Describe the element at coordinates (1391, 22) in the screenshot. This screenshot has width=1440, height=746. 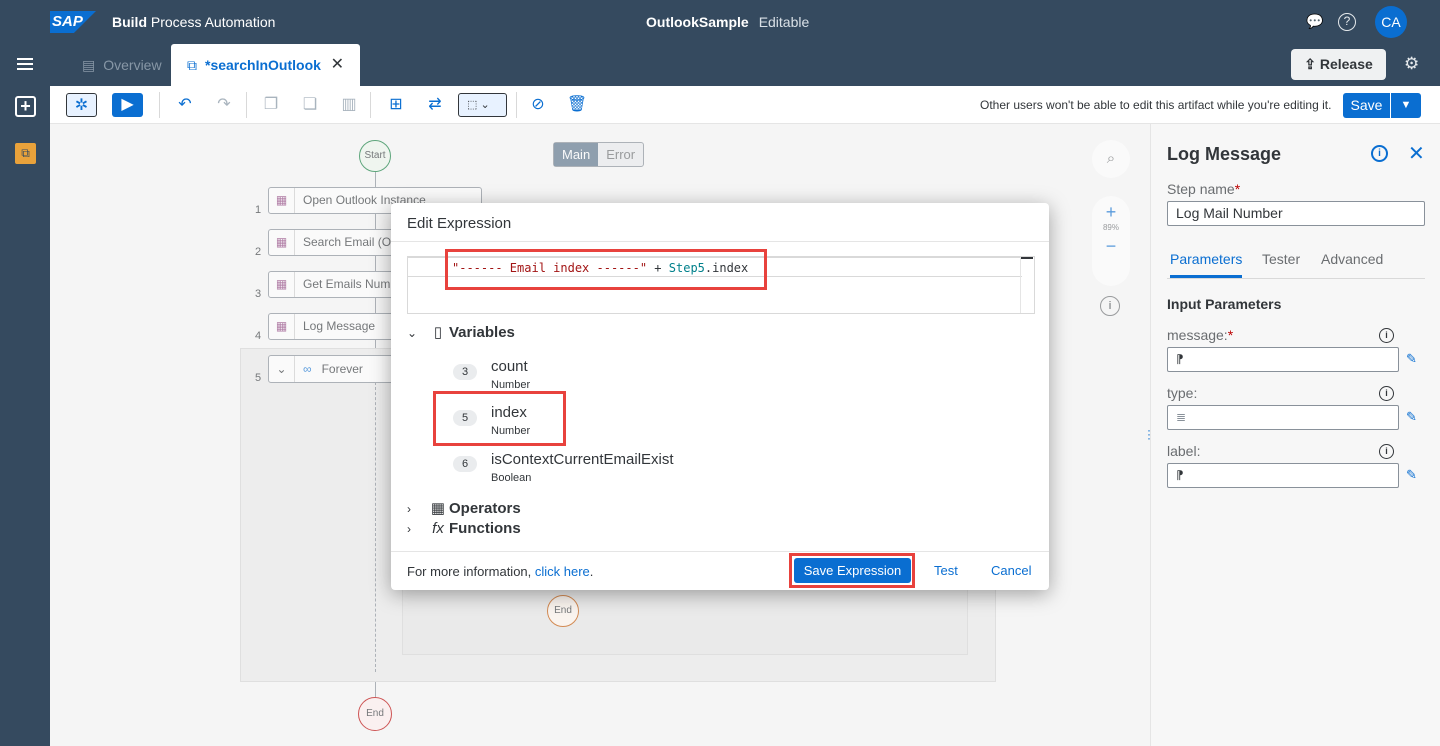
I see `avatar: CA` at that location.